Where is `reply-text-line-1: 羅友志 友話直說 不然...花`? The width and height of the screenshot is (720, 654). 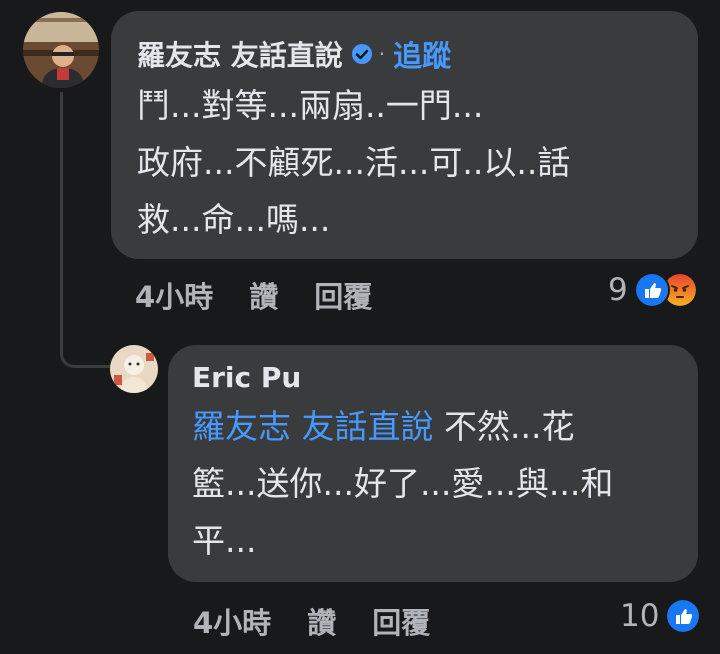
reply-text-line-1: 羅友志 友話直說 不然...花 is located at coordinates (445, 426).